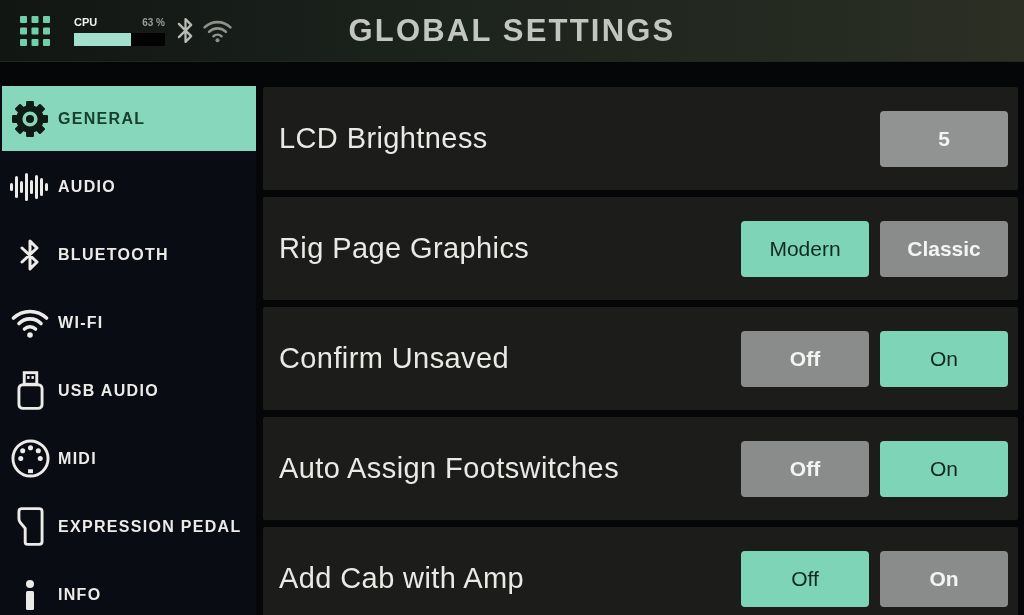 Image resolution: width=1024 pixels, height=615 pixels. I want to click on sidebar-item: USB AUDIO, so click(129, 390).